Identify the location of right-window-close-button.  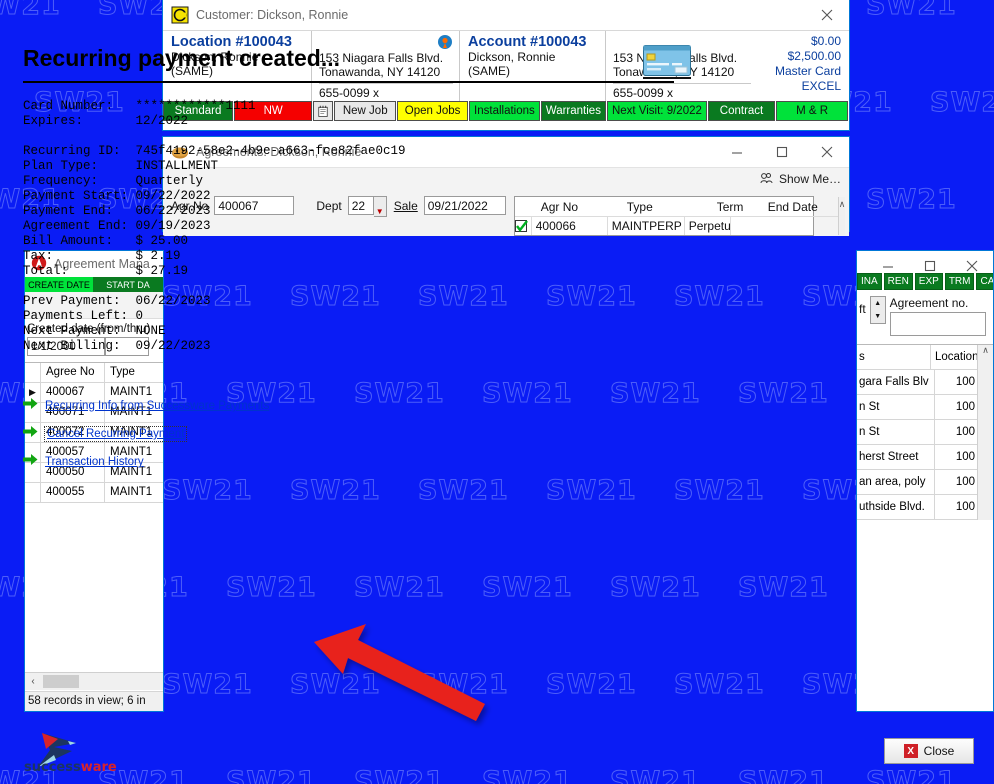
(972, 266).